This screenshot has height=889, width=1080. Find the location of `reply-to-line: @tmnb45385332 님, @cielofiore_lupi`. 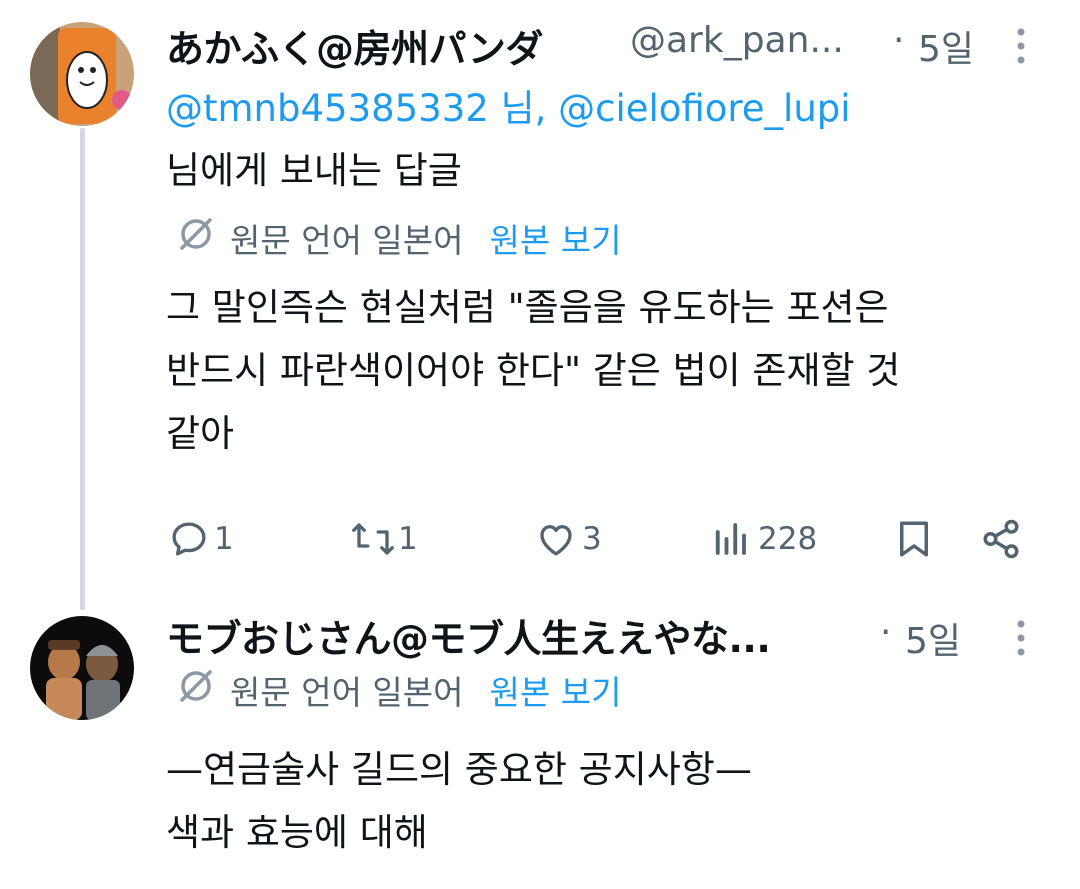

reply-to-line: @tmnb45385332 님, @cielofiore_lupi is located at coordinates (508, 105).